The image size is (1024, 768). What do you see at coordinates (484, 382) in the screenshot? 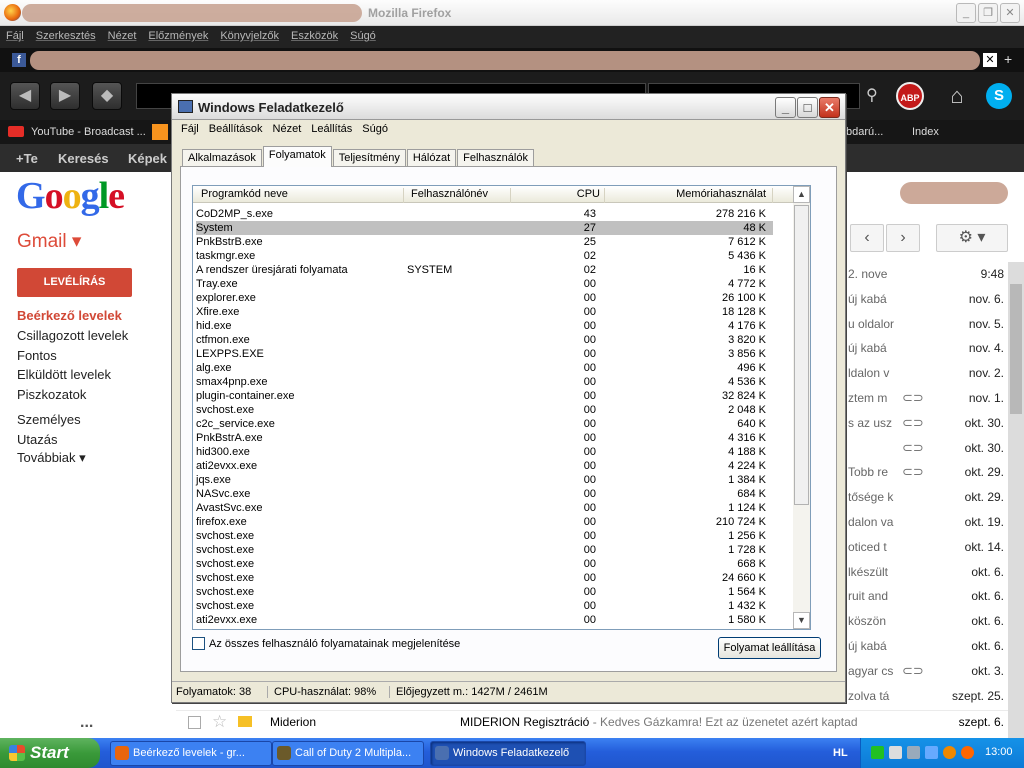
I see `process-row: smax4pnp.exe 00 4 536 K` at bounding box center [484, 382].